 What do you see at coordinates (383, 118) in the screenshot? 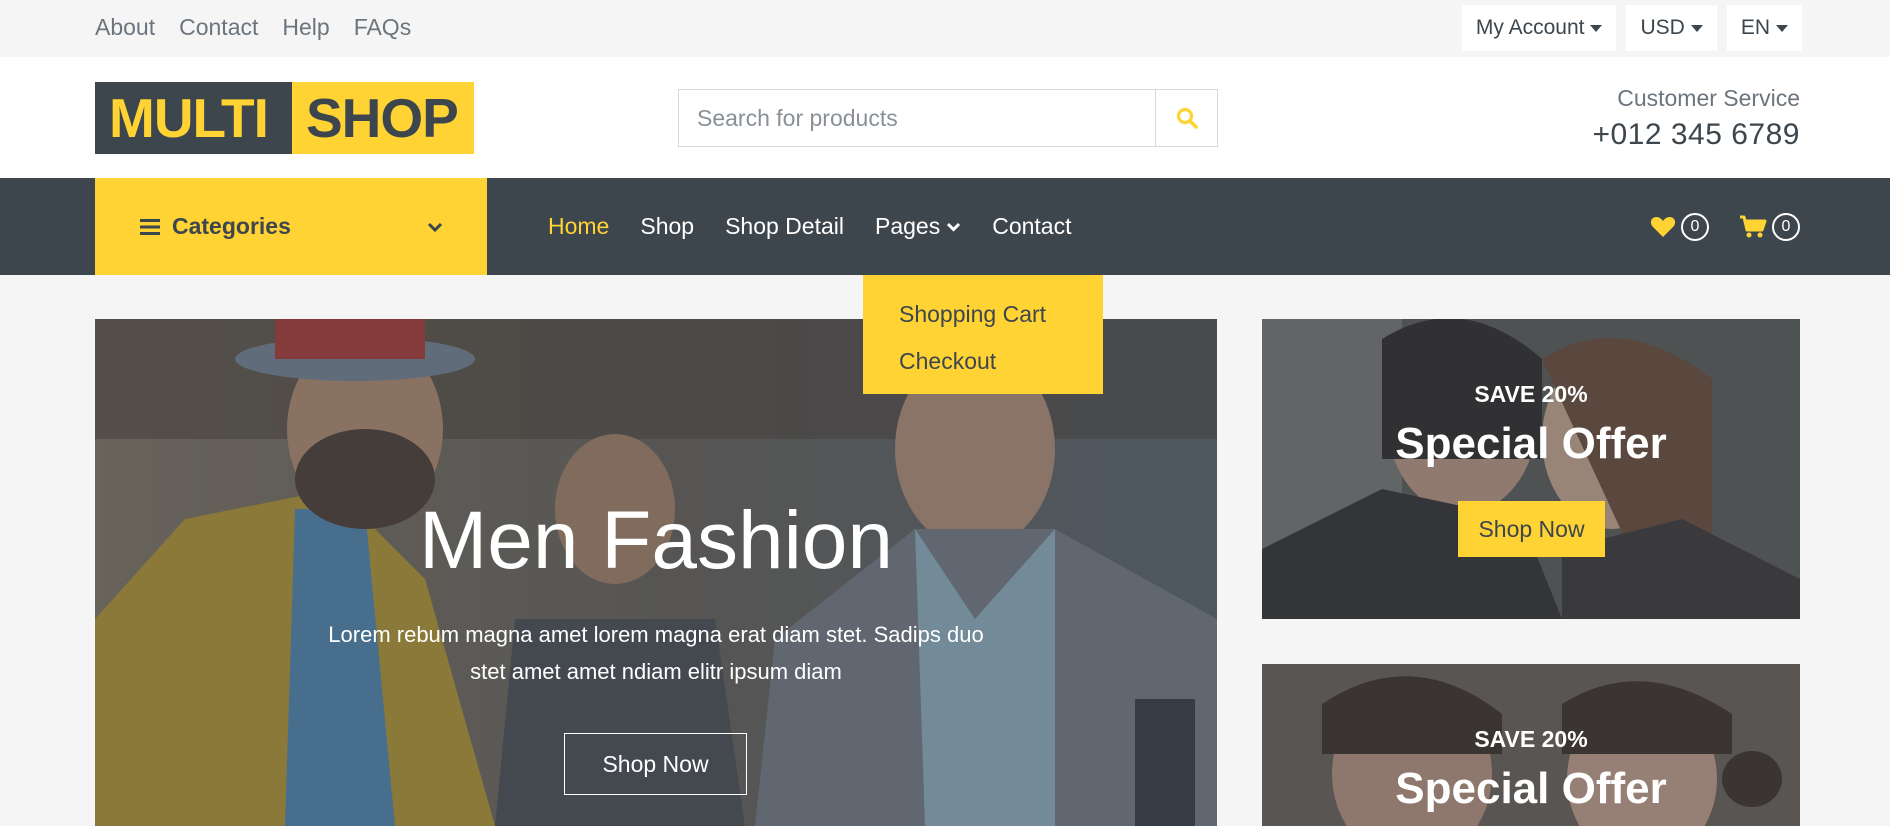
I see `logo-part-2: SHOP` at bounding box center [383, 118].